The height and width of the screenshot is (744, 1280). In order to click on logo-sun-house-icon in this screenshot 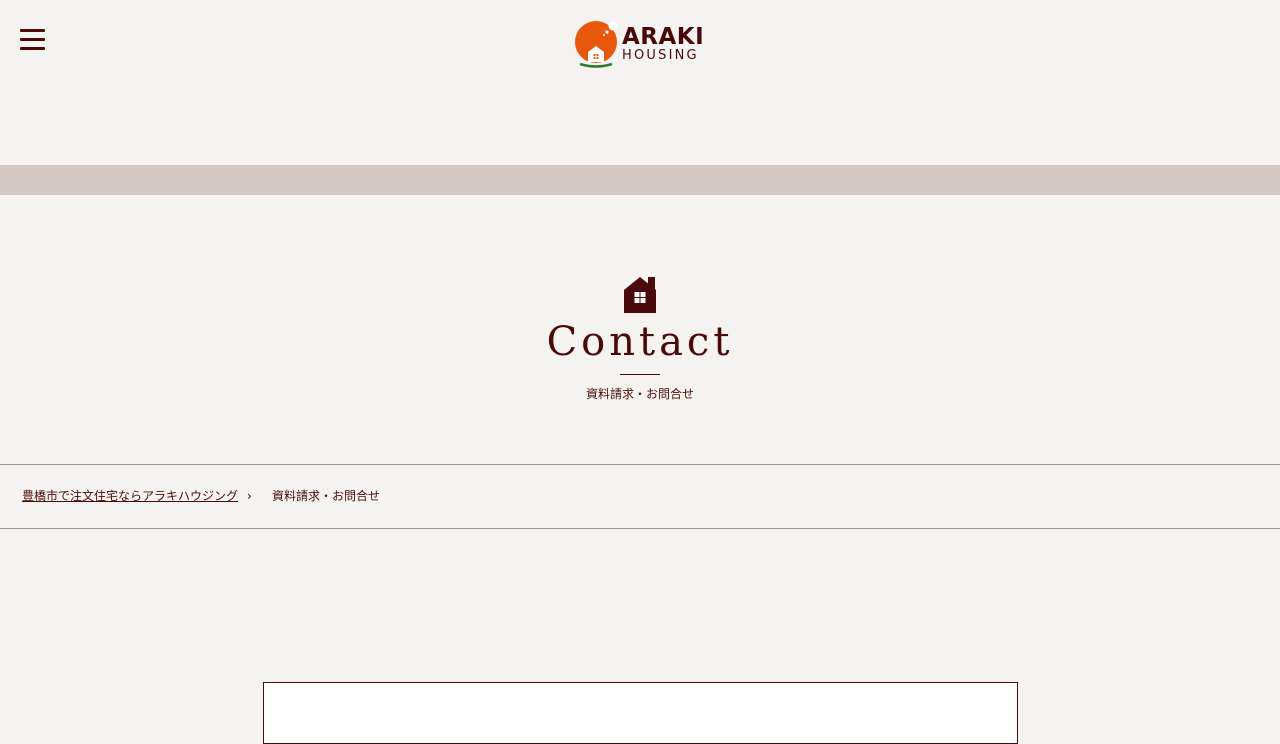, I will do `click(596, 44)`.